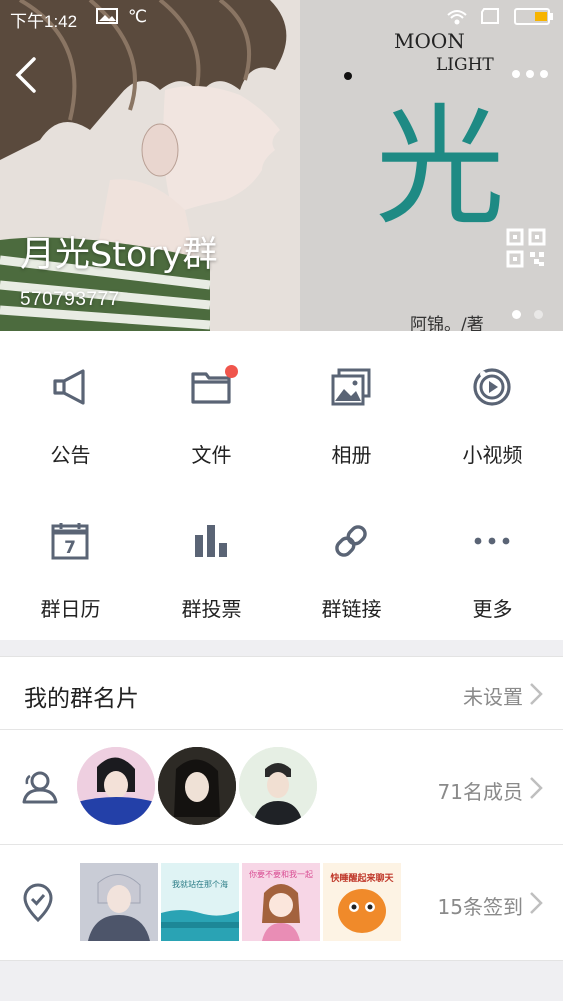 This screenshot has width=563, height=1001. I want to click on svg-text: 光, so click(440, 167).